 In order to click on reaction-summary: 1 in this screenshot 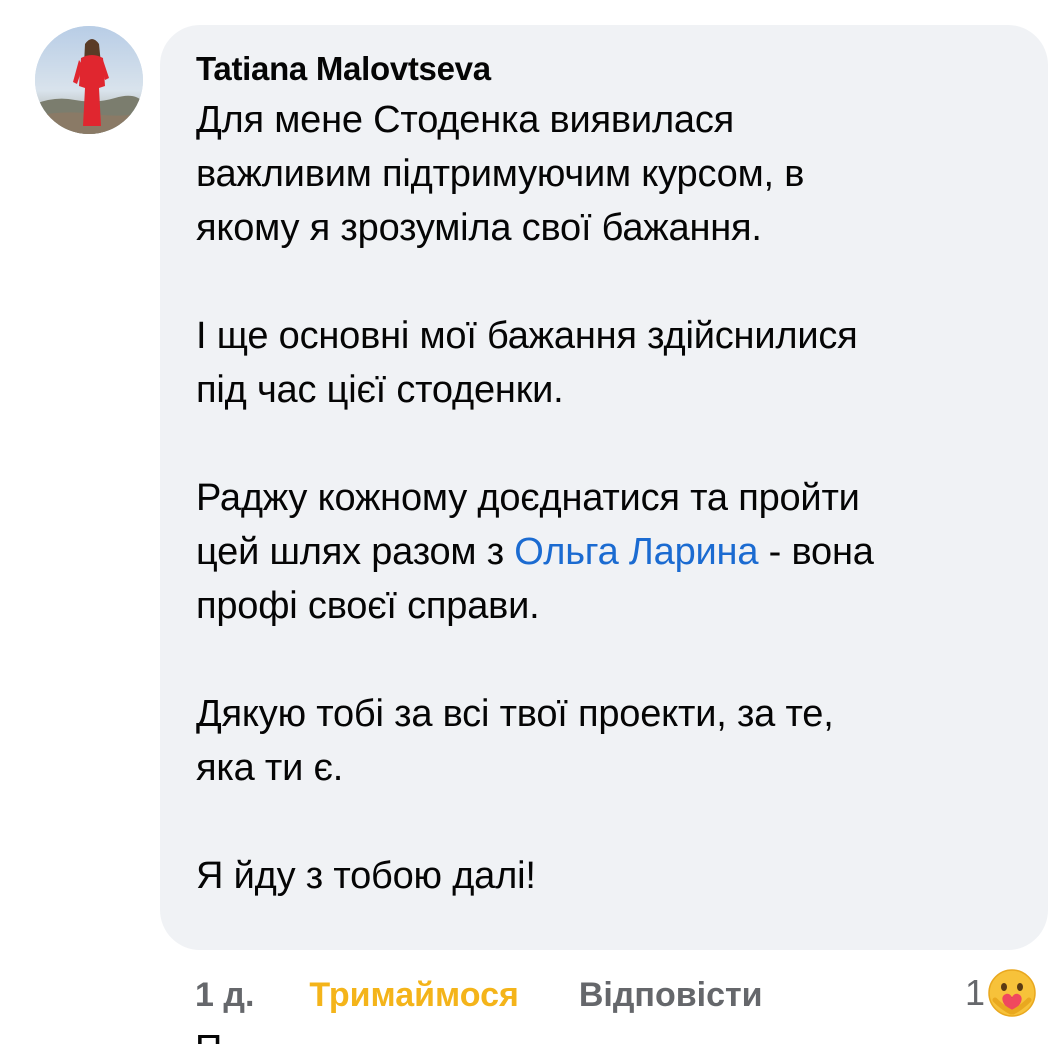, I will do `click(1001, 993)`.